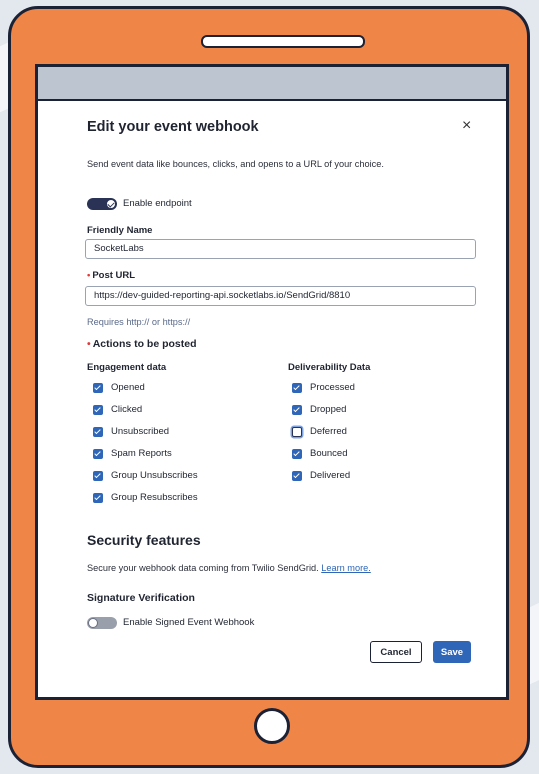 The width and height of the screenshot is (539, 774). I want to click on signed-webhook-toggle, so click(102, 623).